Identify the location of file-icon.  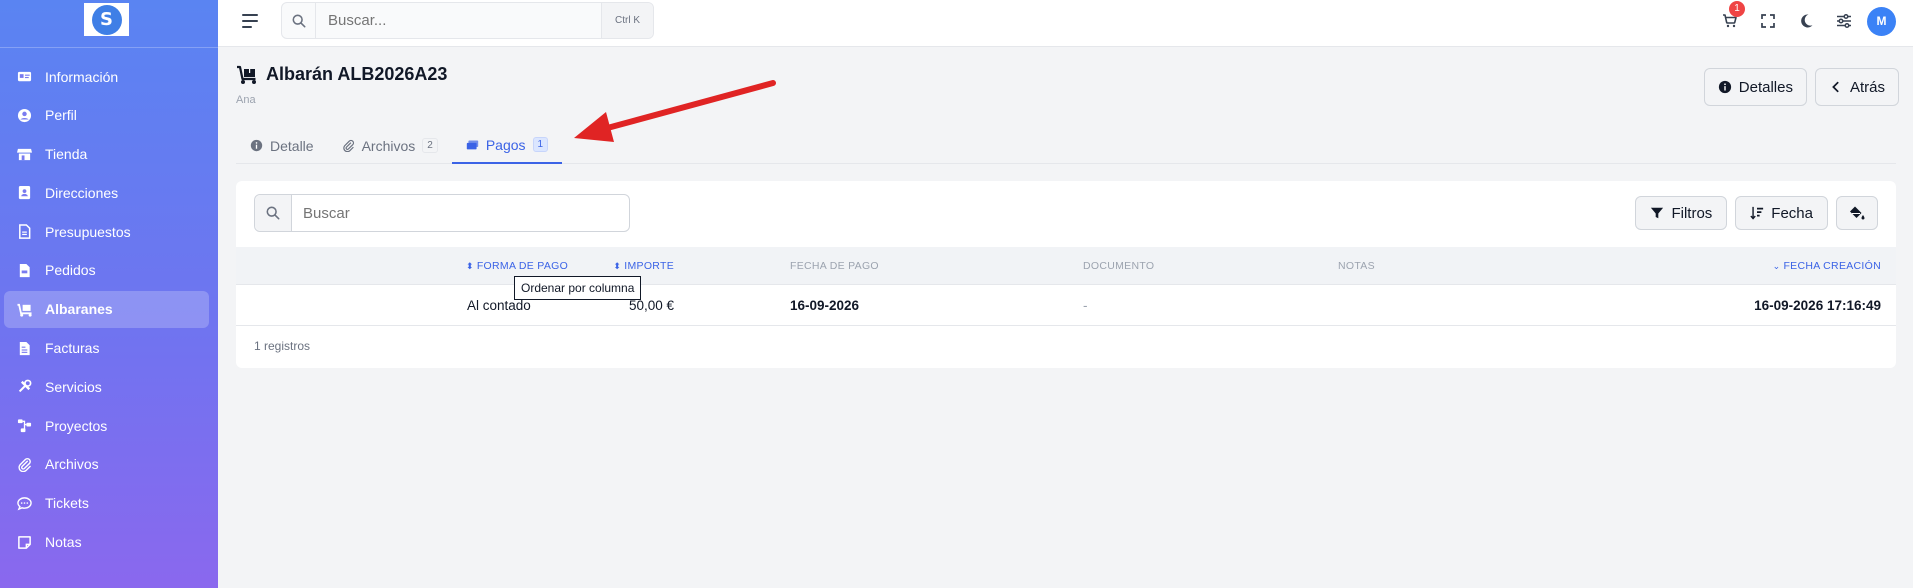
(24, 231).